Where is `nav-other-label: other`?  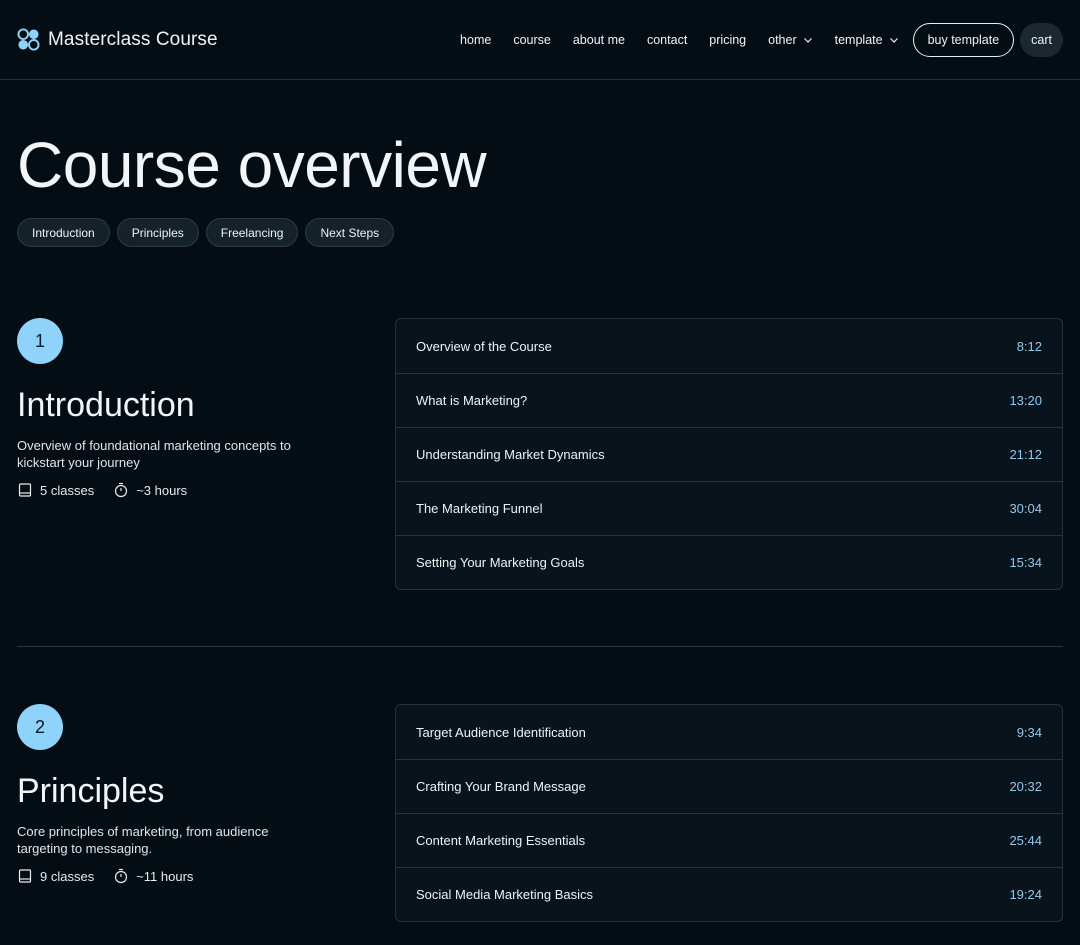
nav-other-label: other is located at coordinates (782, 39).